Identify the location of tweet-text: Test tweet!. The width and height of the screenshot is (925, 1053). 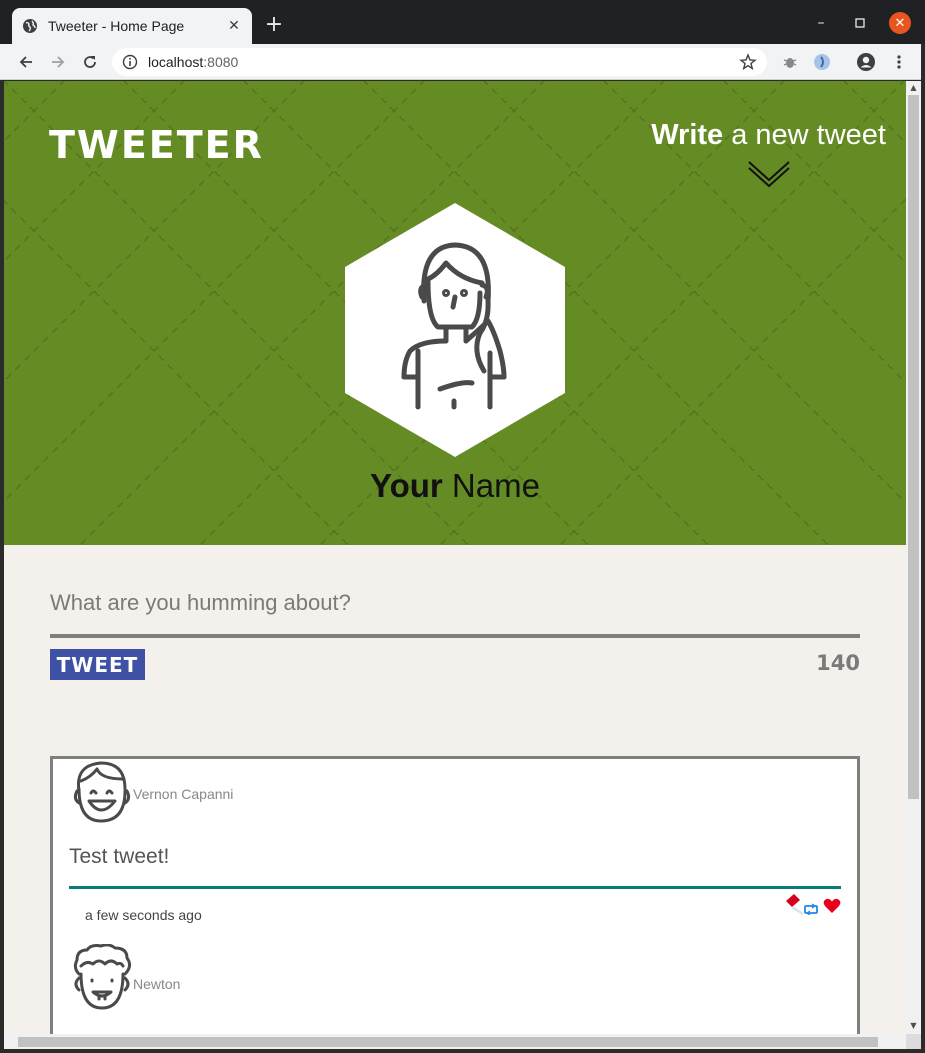
(119, 856).